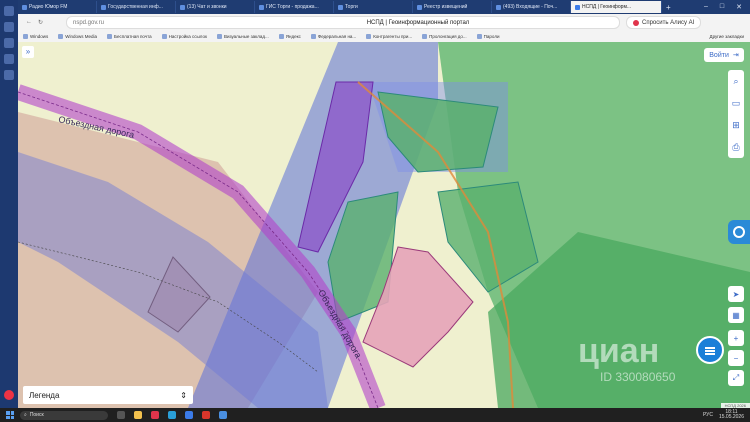  I want to click on minus-icon: −, so click(736, 358).